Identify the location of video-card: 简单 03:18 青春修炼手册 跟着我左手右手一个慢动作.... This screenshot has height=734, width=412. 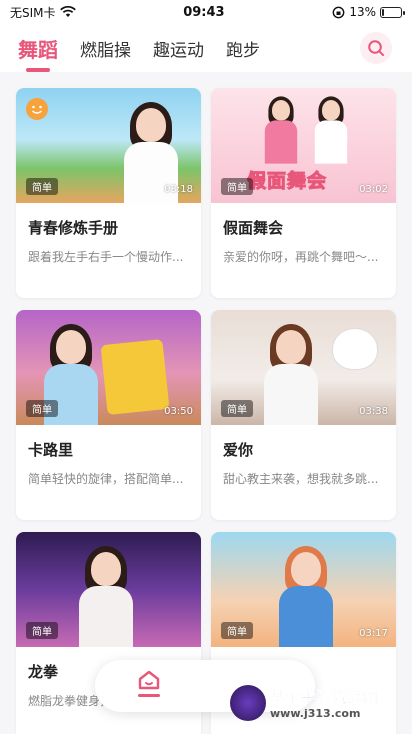
(108, 193).